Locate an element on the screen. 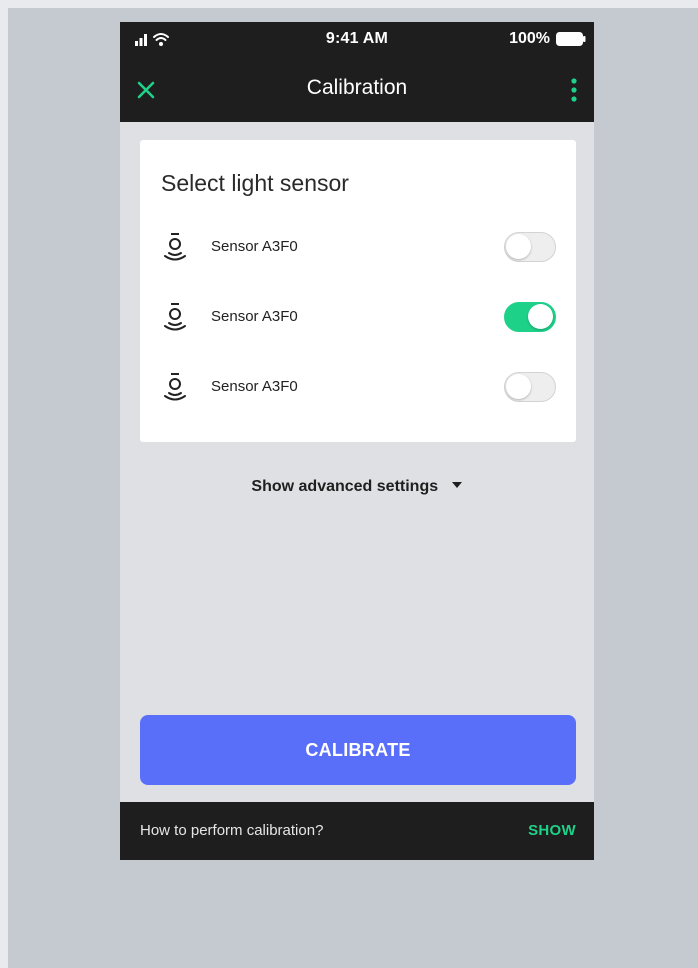 This screenshot has height=968, width=698. help-prompt: How to perform calibration? is located at coordinates (232, 830).